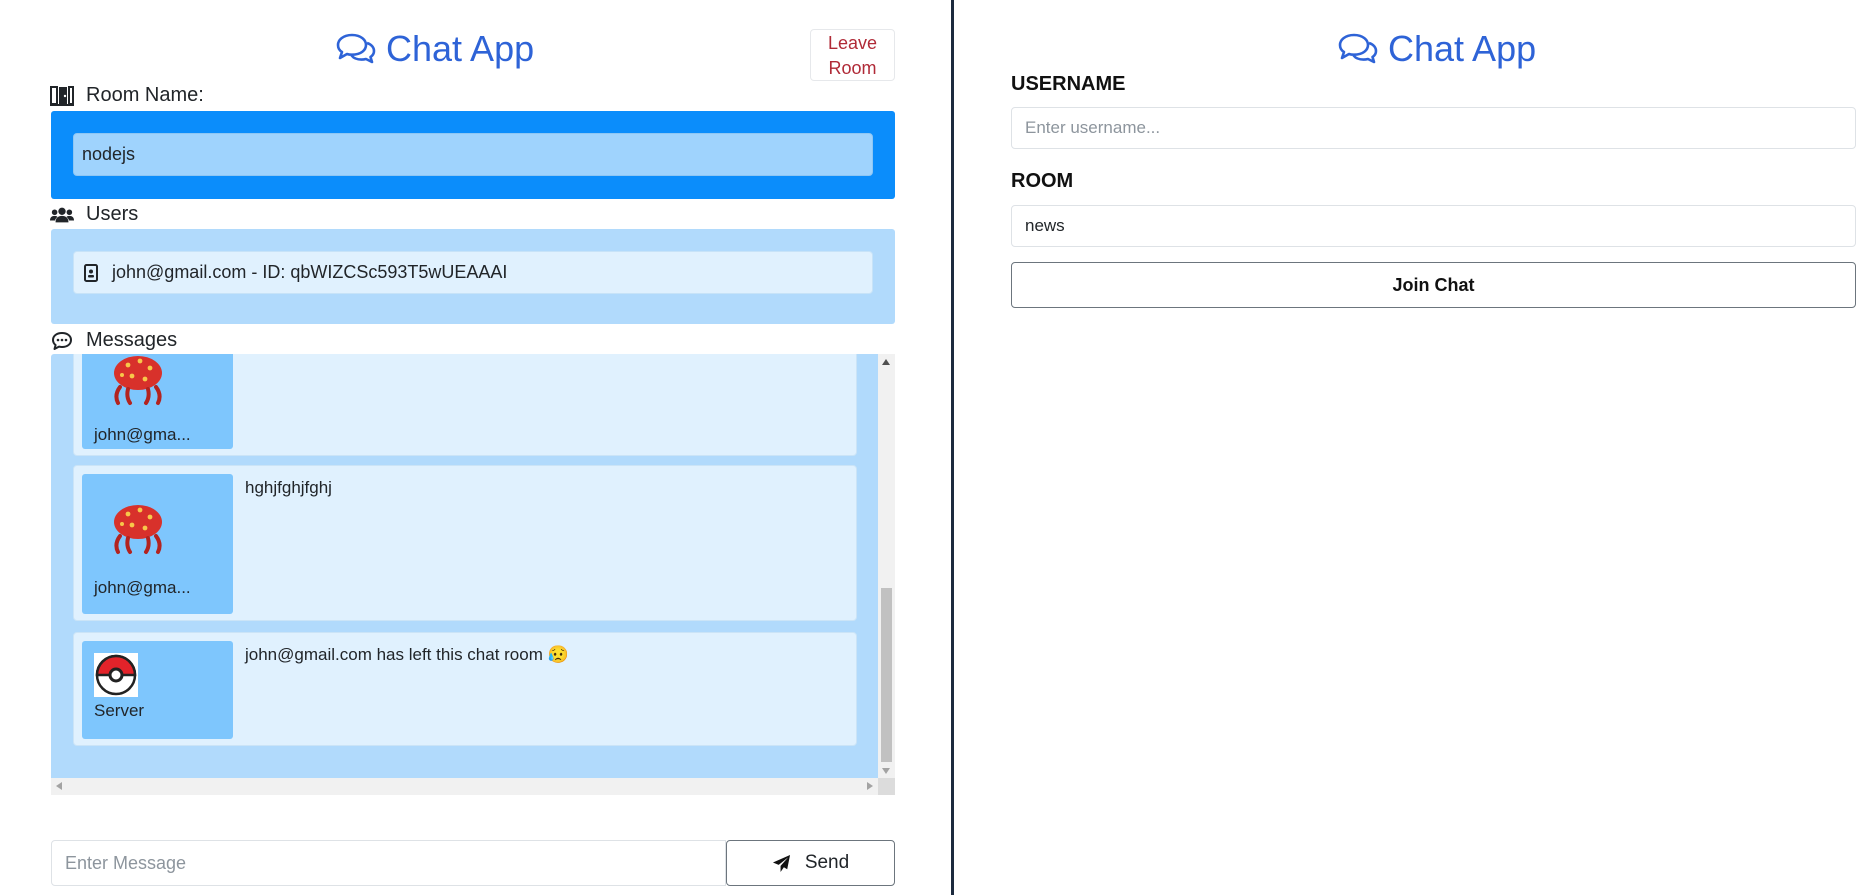 The image size is (1872, 895). I want to click on users-label: Users, so click(112, 214).